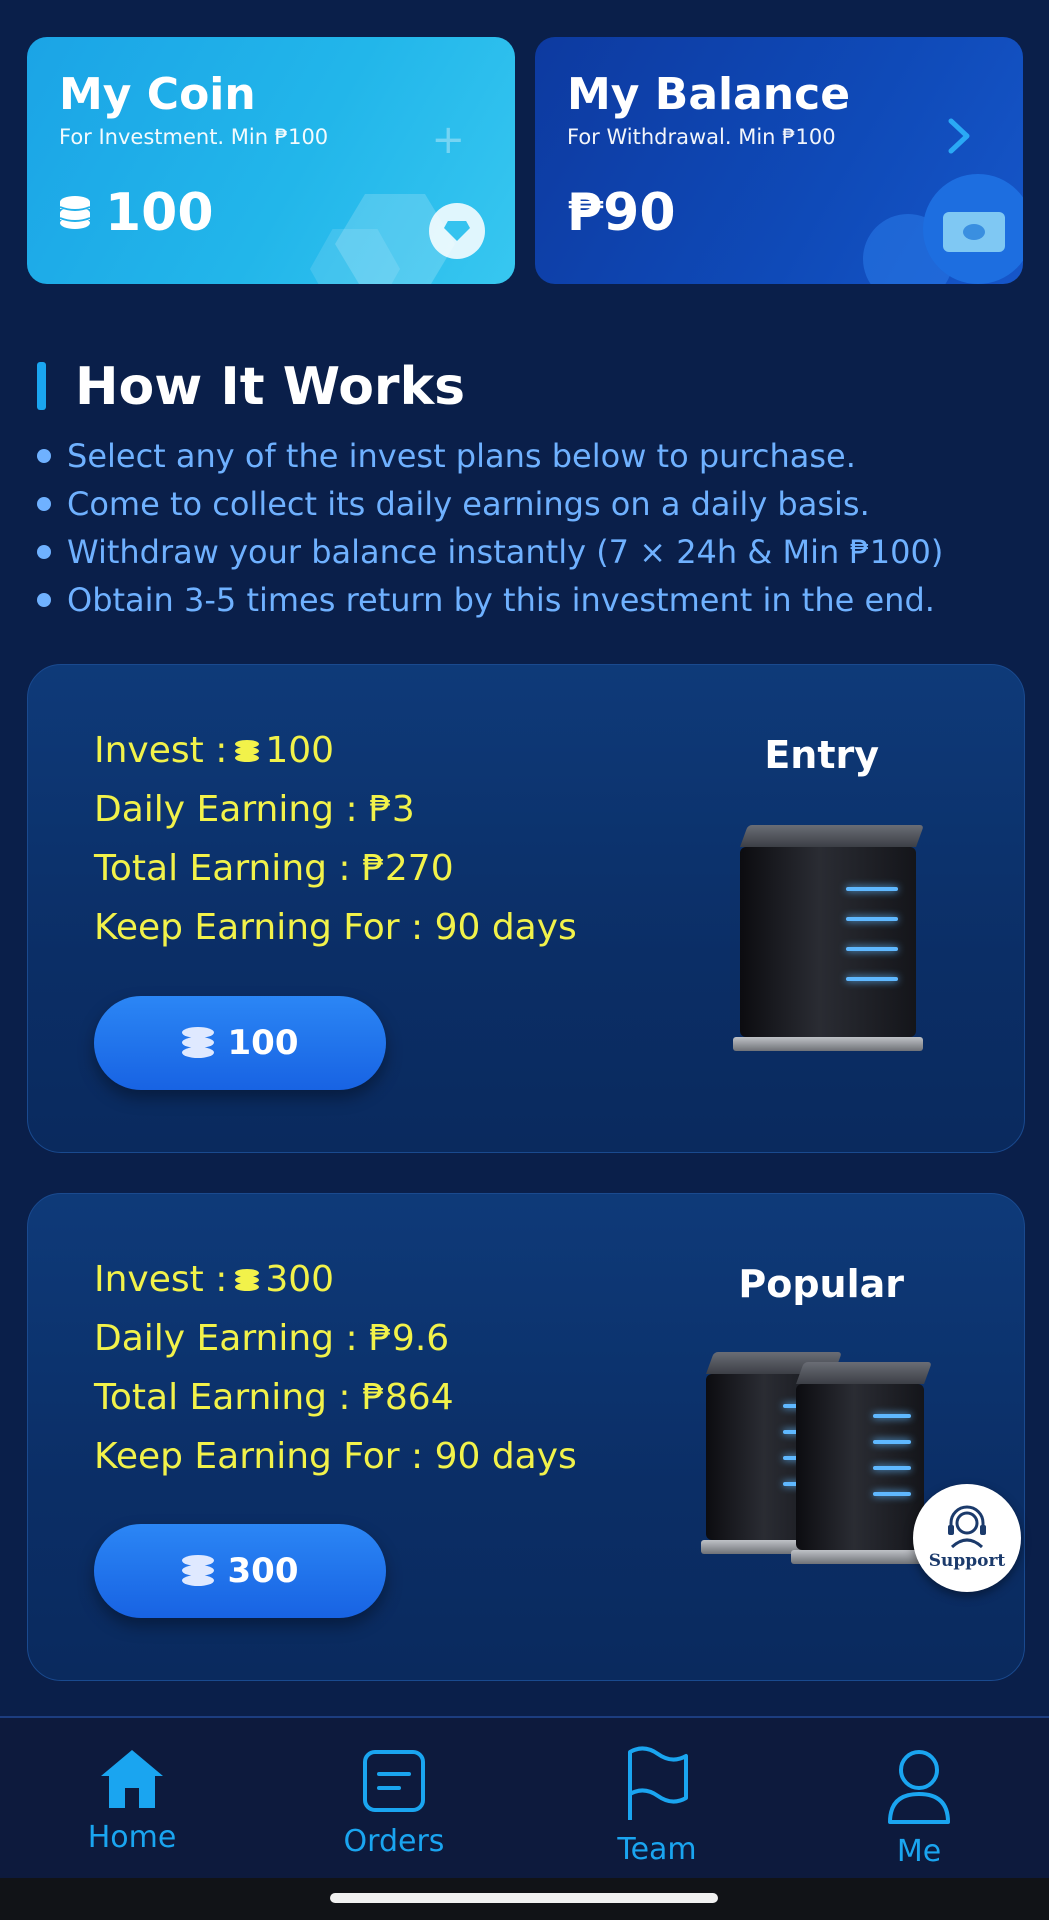 Image resolution: width=1049 pixels, height=1920 pixels. Describe the element at coordinates (524, 1798) in the screenshot. I see `bottom-nav: Home Orders Team Me` at that location.